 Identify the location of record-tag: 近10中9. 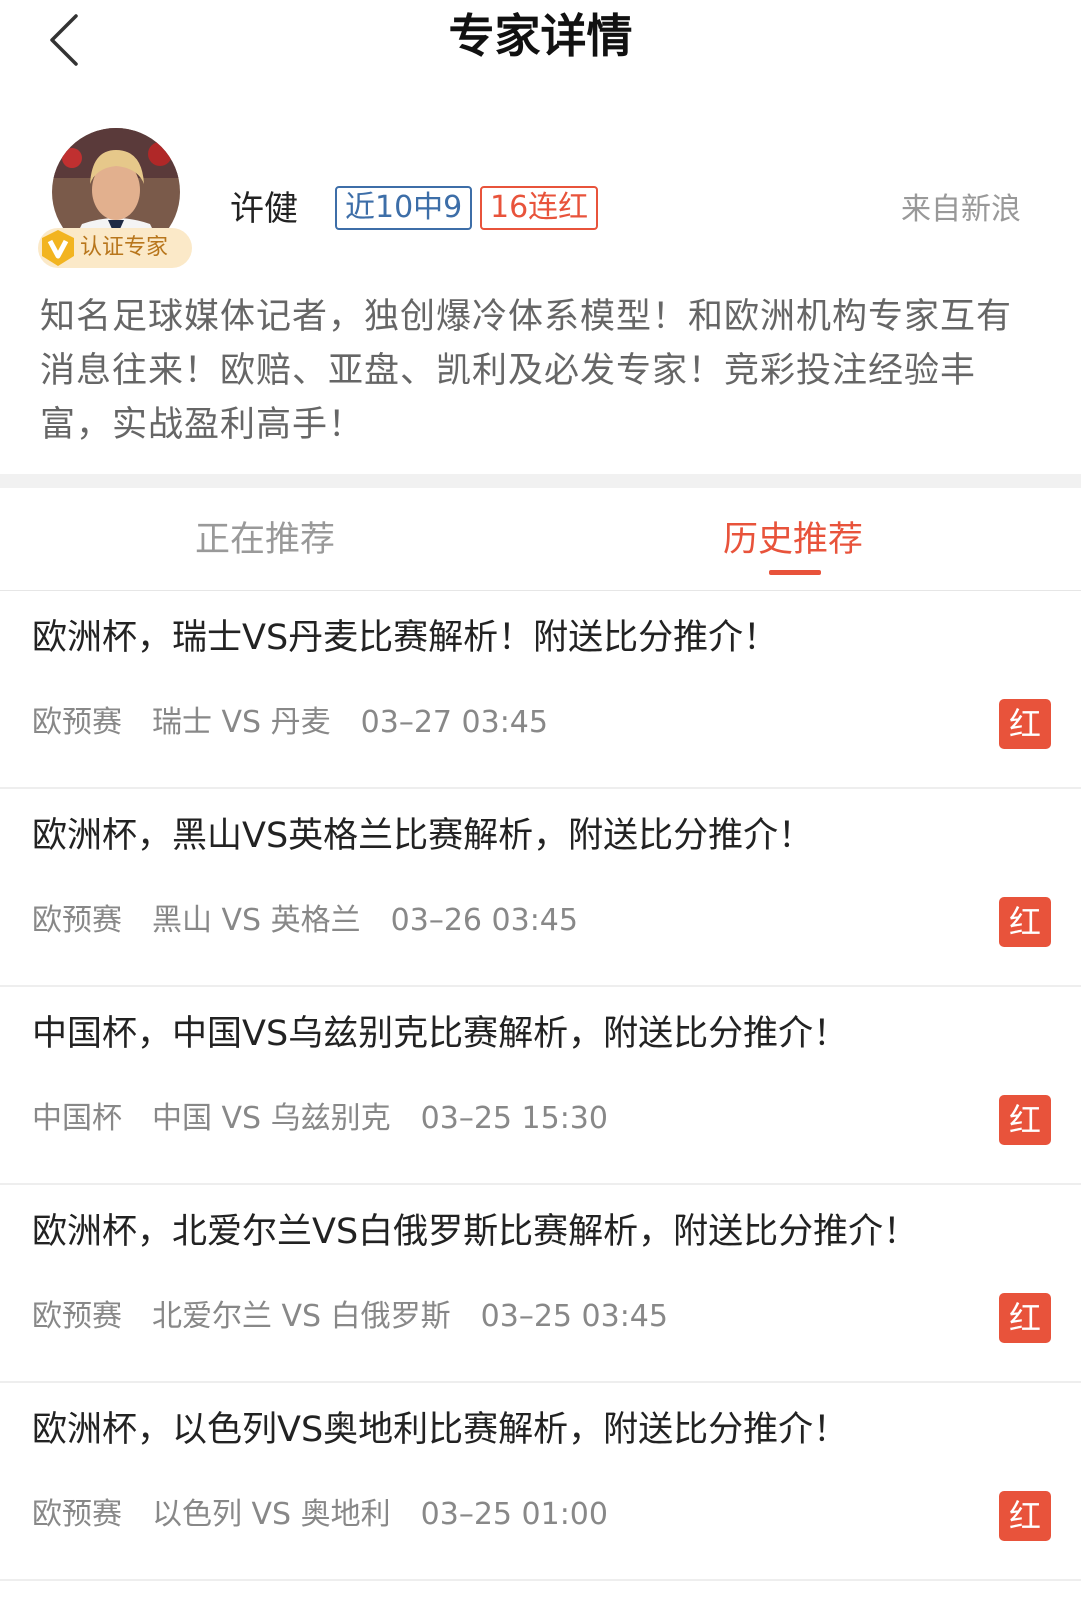
(404, 208).